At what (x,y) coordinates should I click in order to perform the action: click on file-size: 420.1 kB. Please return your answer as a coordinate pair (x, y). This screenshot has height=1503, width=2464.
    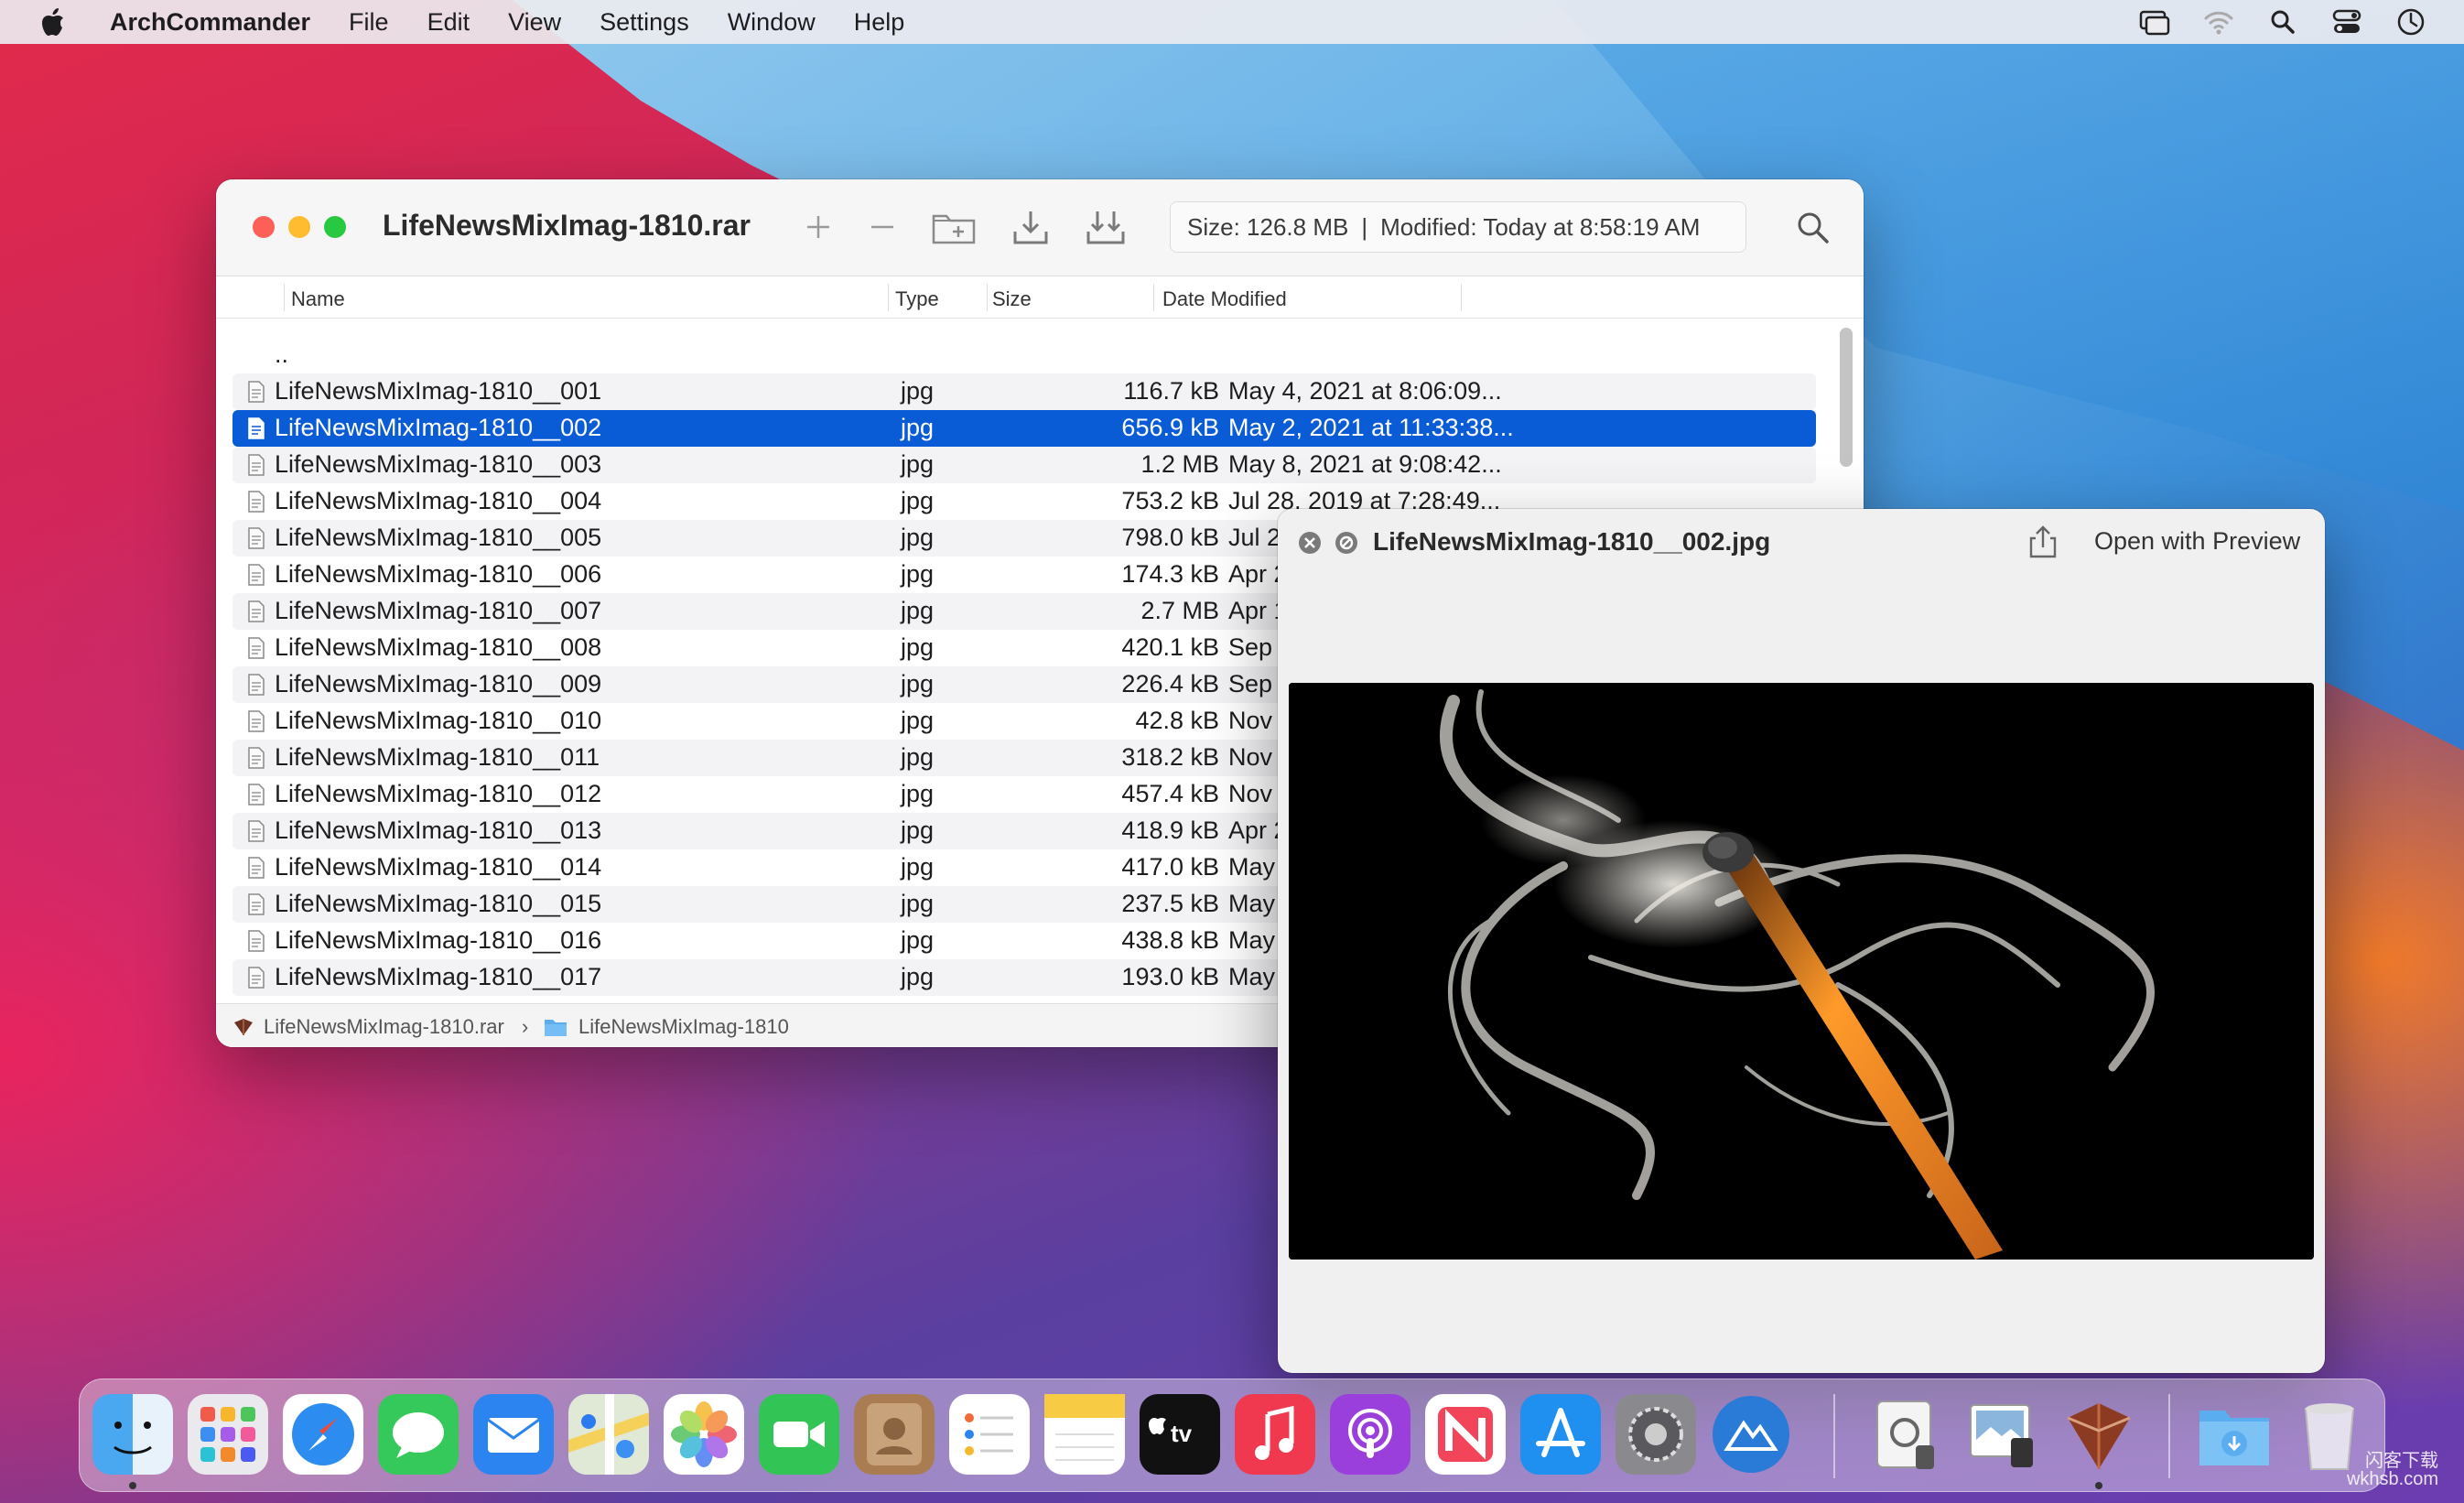
    Looking at the image, I should click on (1170, 647).